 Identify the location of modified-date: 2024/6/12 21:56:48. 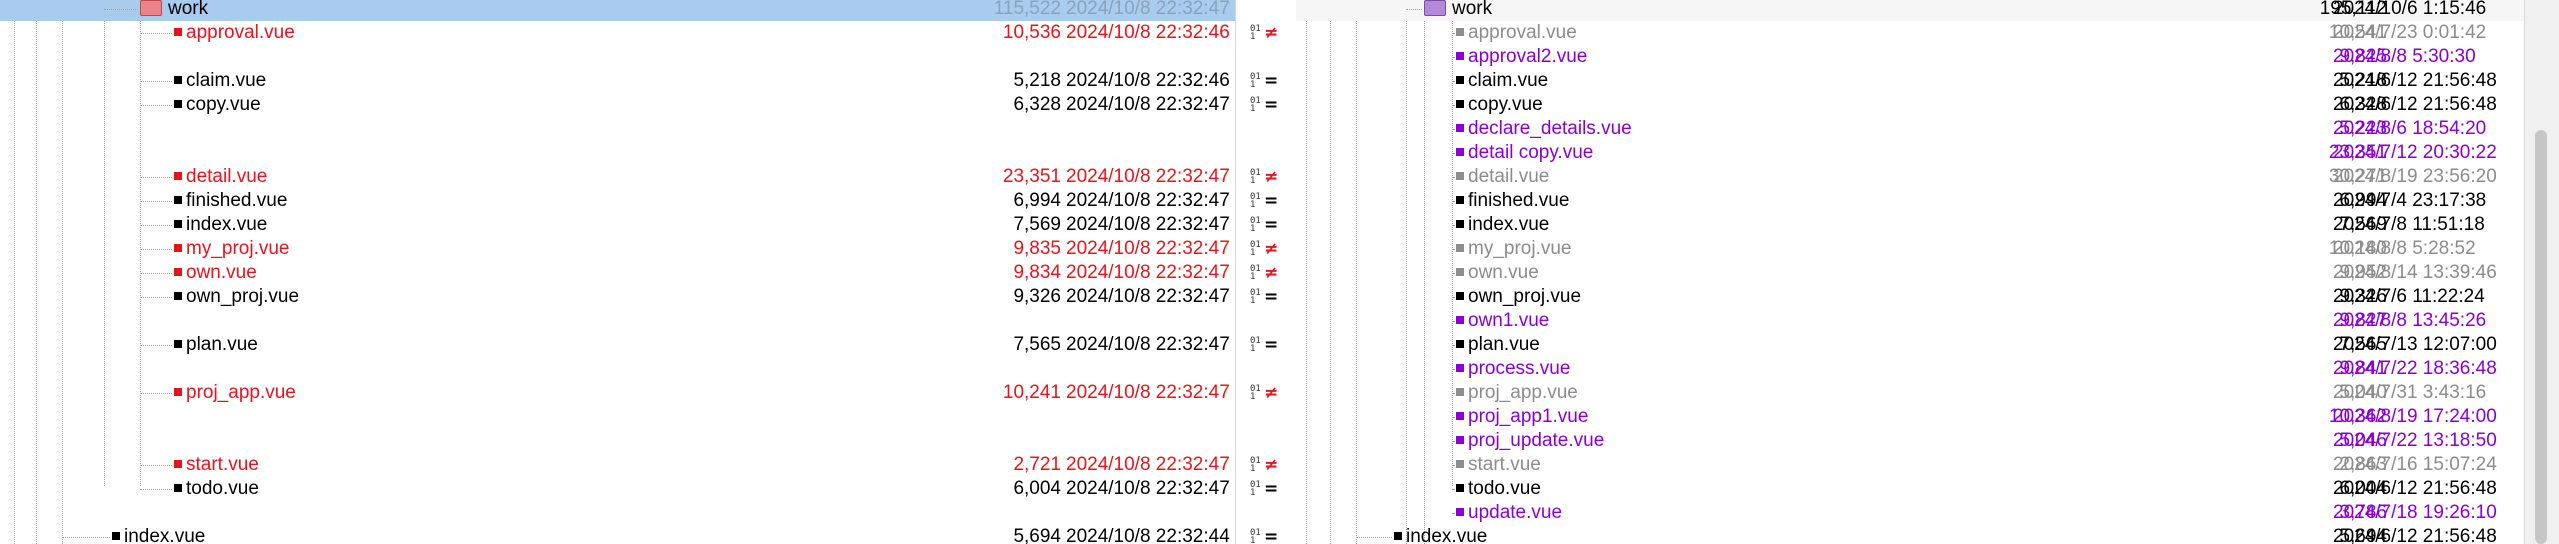
(2415, 104).